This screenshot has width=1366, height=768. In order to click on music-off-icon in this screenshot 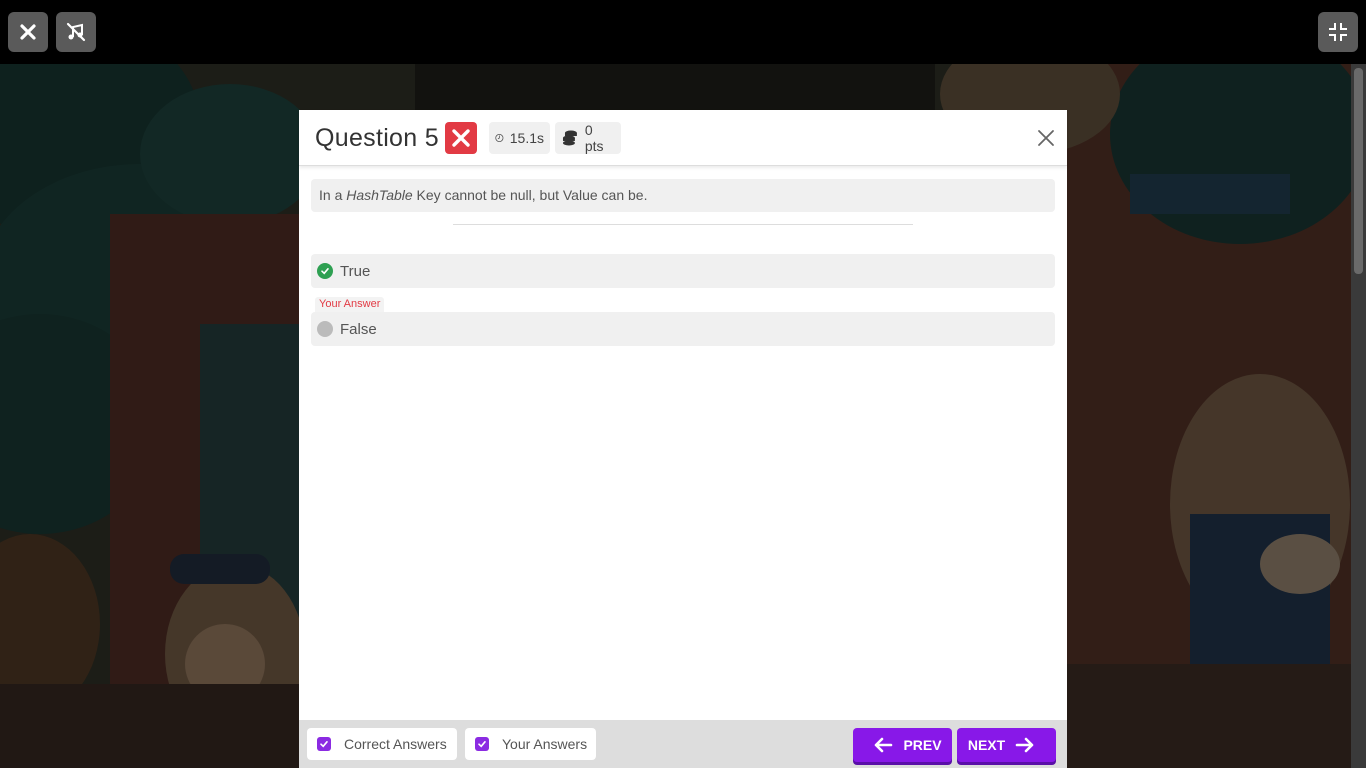, I will do `click(76, 32)`.